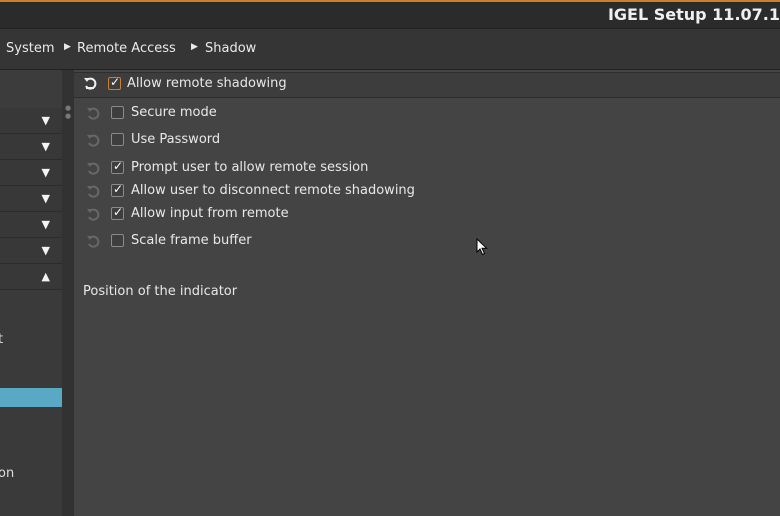  I want to click on use-password-checkbox, so click(117, 139).